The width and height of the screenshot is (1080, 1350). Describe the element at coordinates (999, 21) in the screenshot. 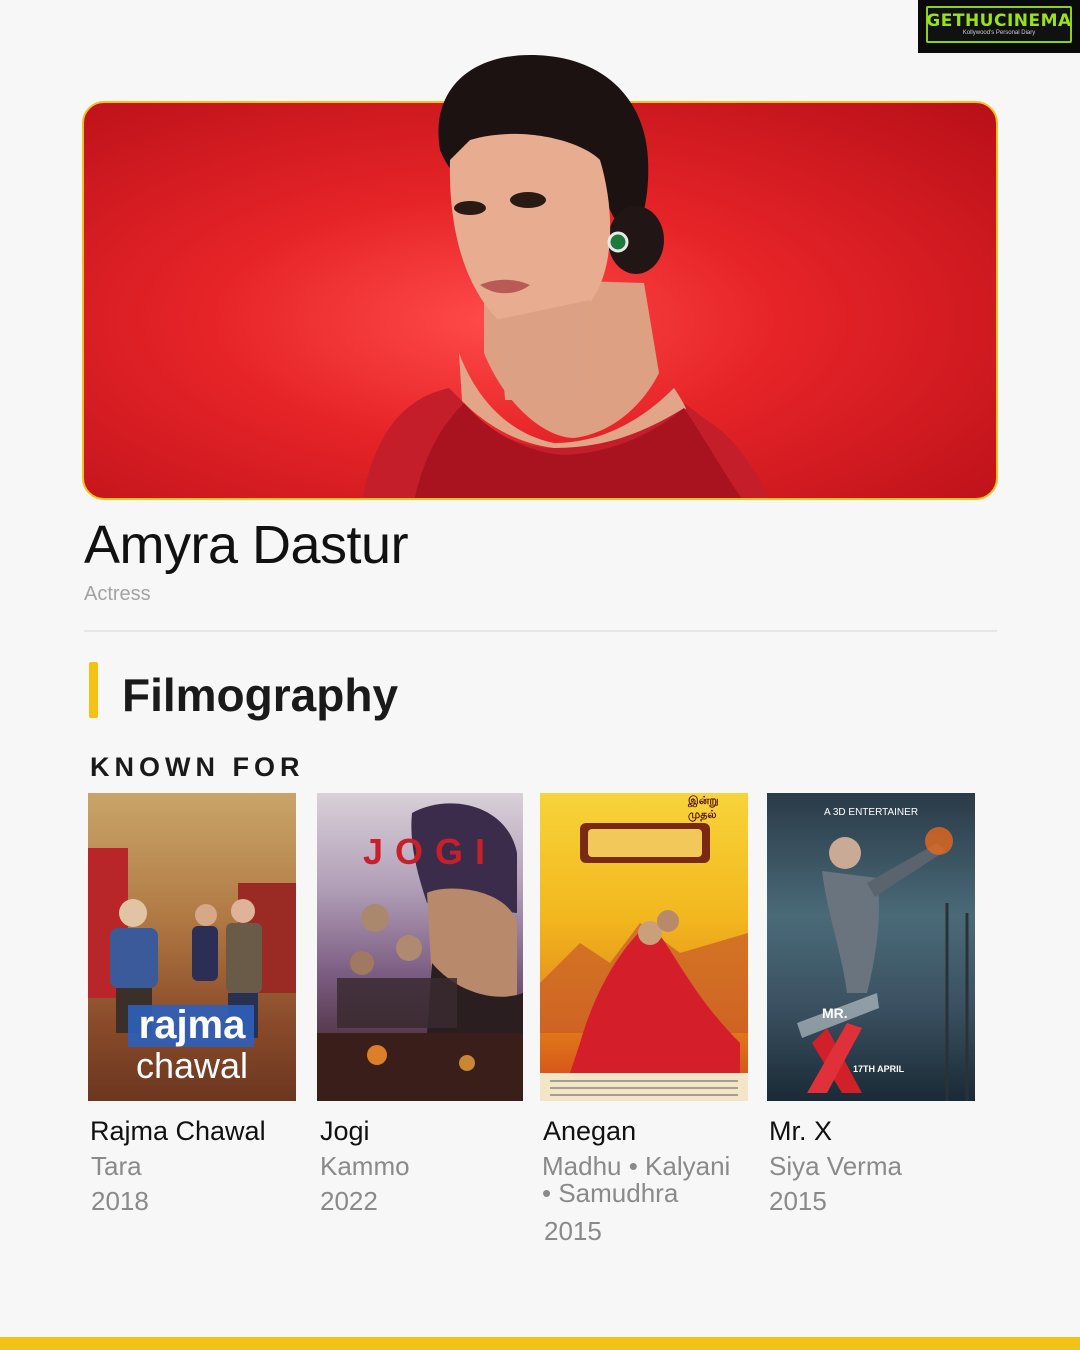

I see `brand-logo-text: GETHUCINEMA` at that location.